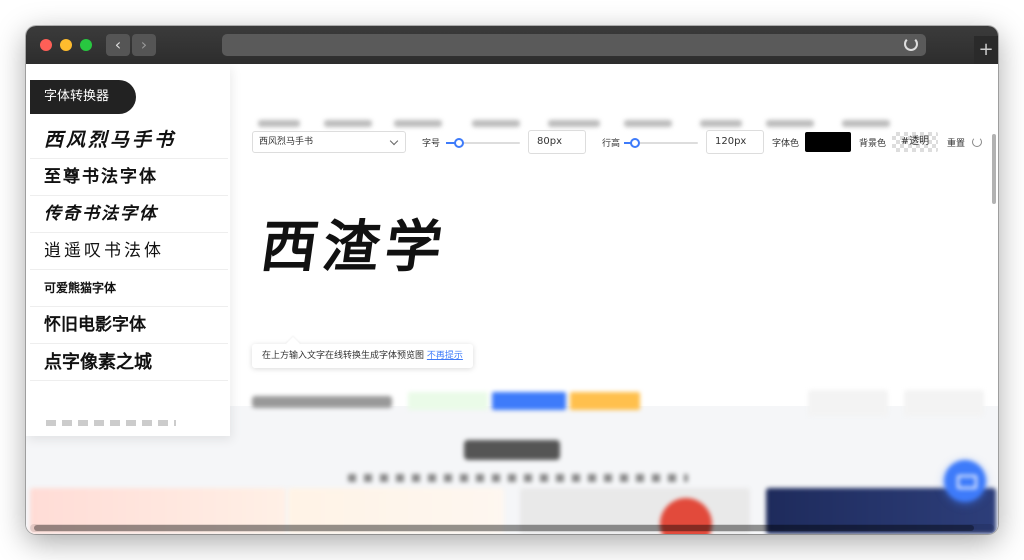 The image size is (1024, 560). I want to click on font-select: 西风烈马手书, so click(329, 142).